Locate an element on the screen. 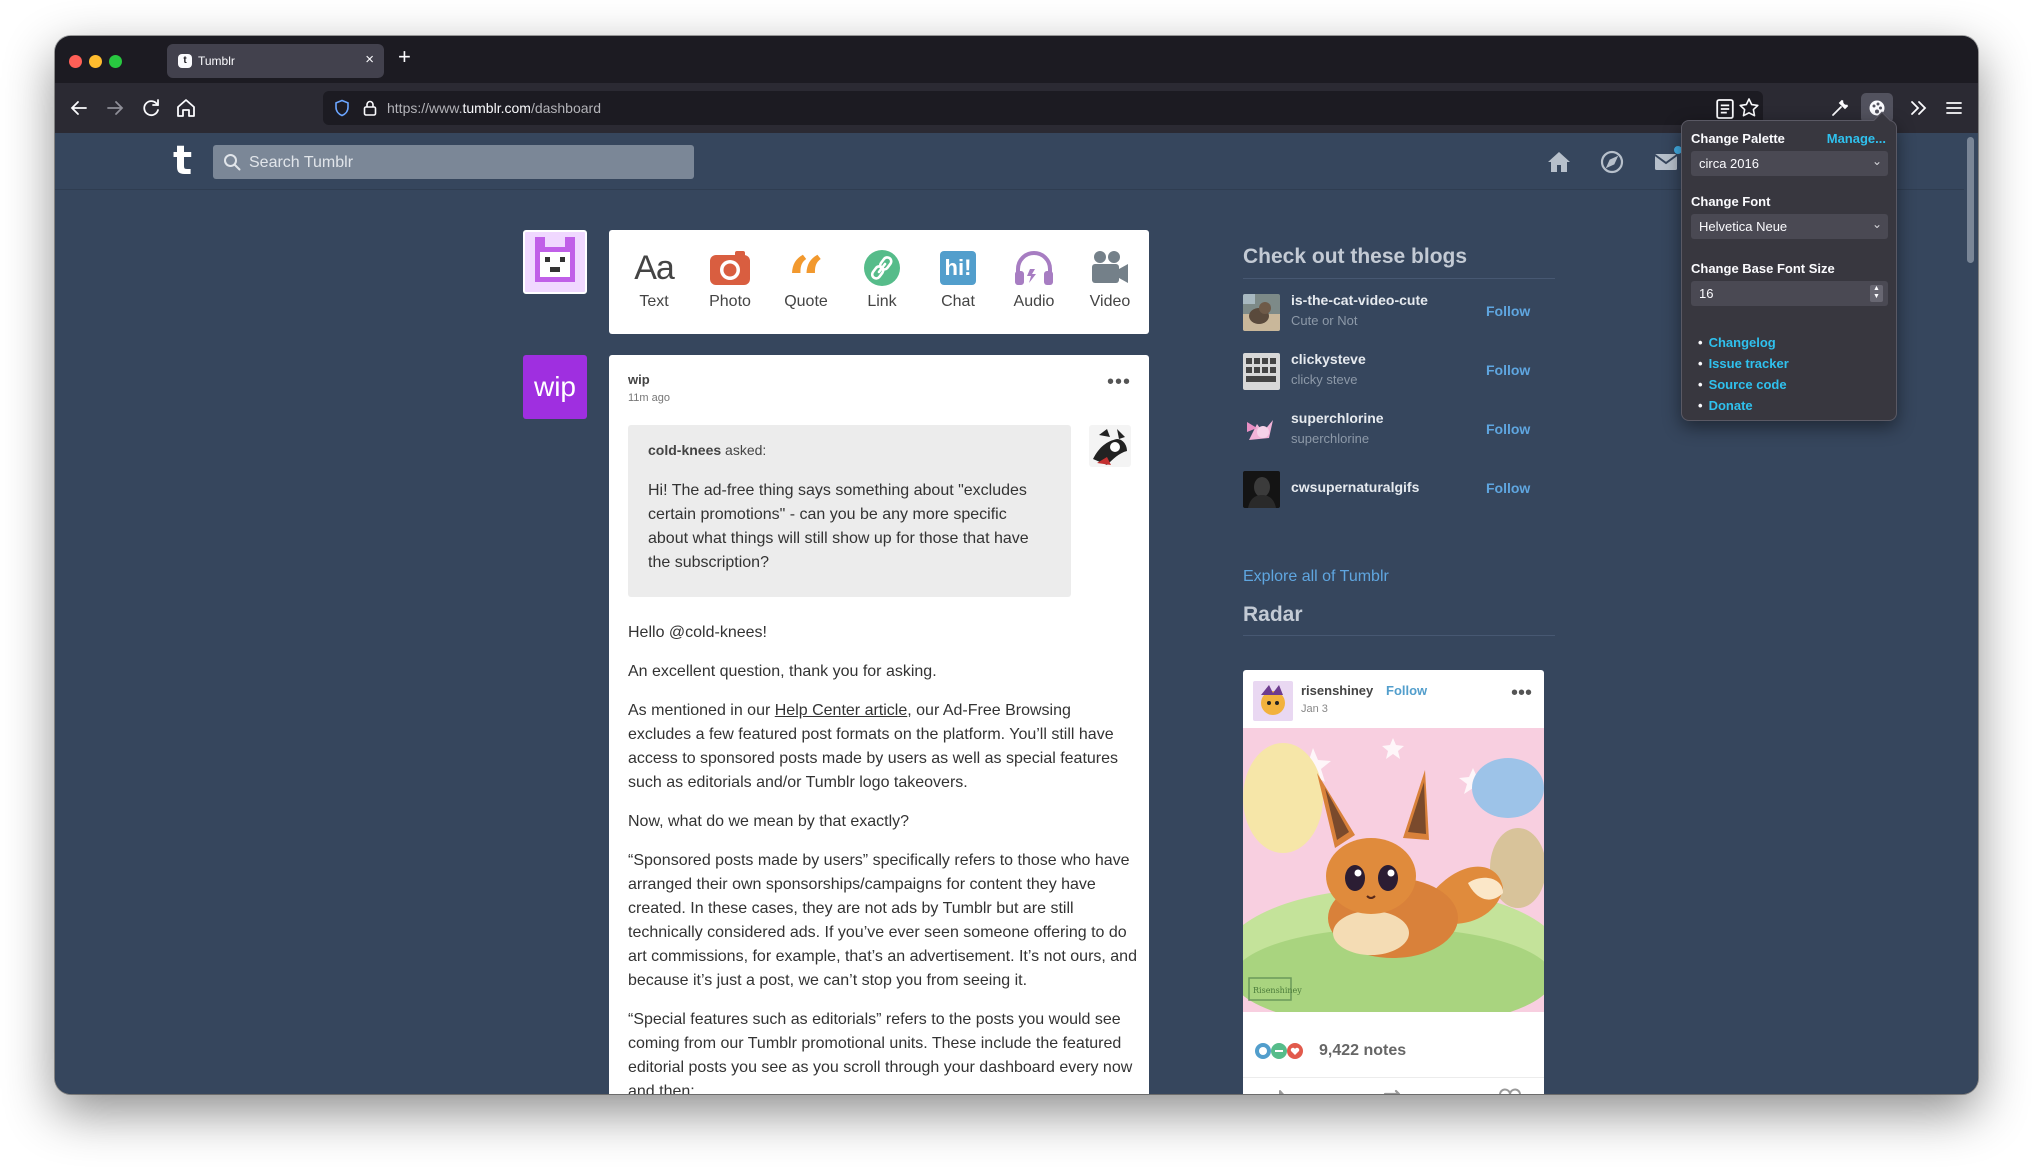 The height and width of the screenshot is (1167, 2032). recommended-blog-item: cwsupernaturalgifs Follow is located at coordinates (1399, 489).